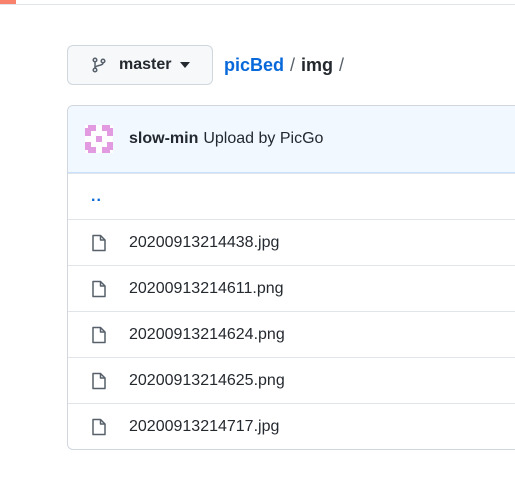  Describe the element at coordinates (257, 4) in the screenshot. I see `top-divider` at that location.